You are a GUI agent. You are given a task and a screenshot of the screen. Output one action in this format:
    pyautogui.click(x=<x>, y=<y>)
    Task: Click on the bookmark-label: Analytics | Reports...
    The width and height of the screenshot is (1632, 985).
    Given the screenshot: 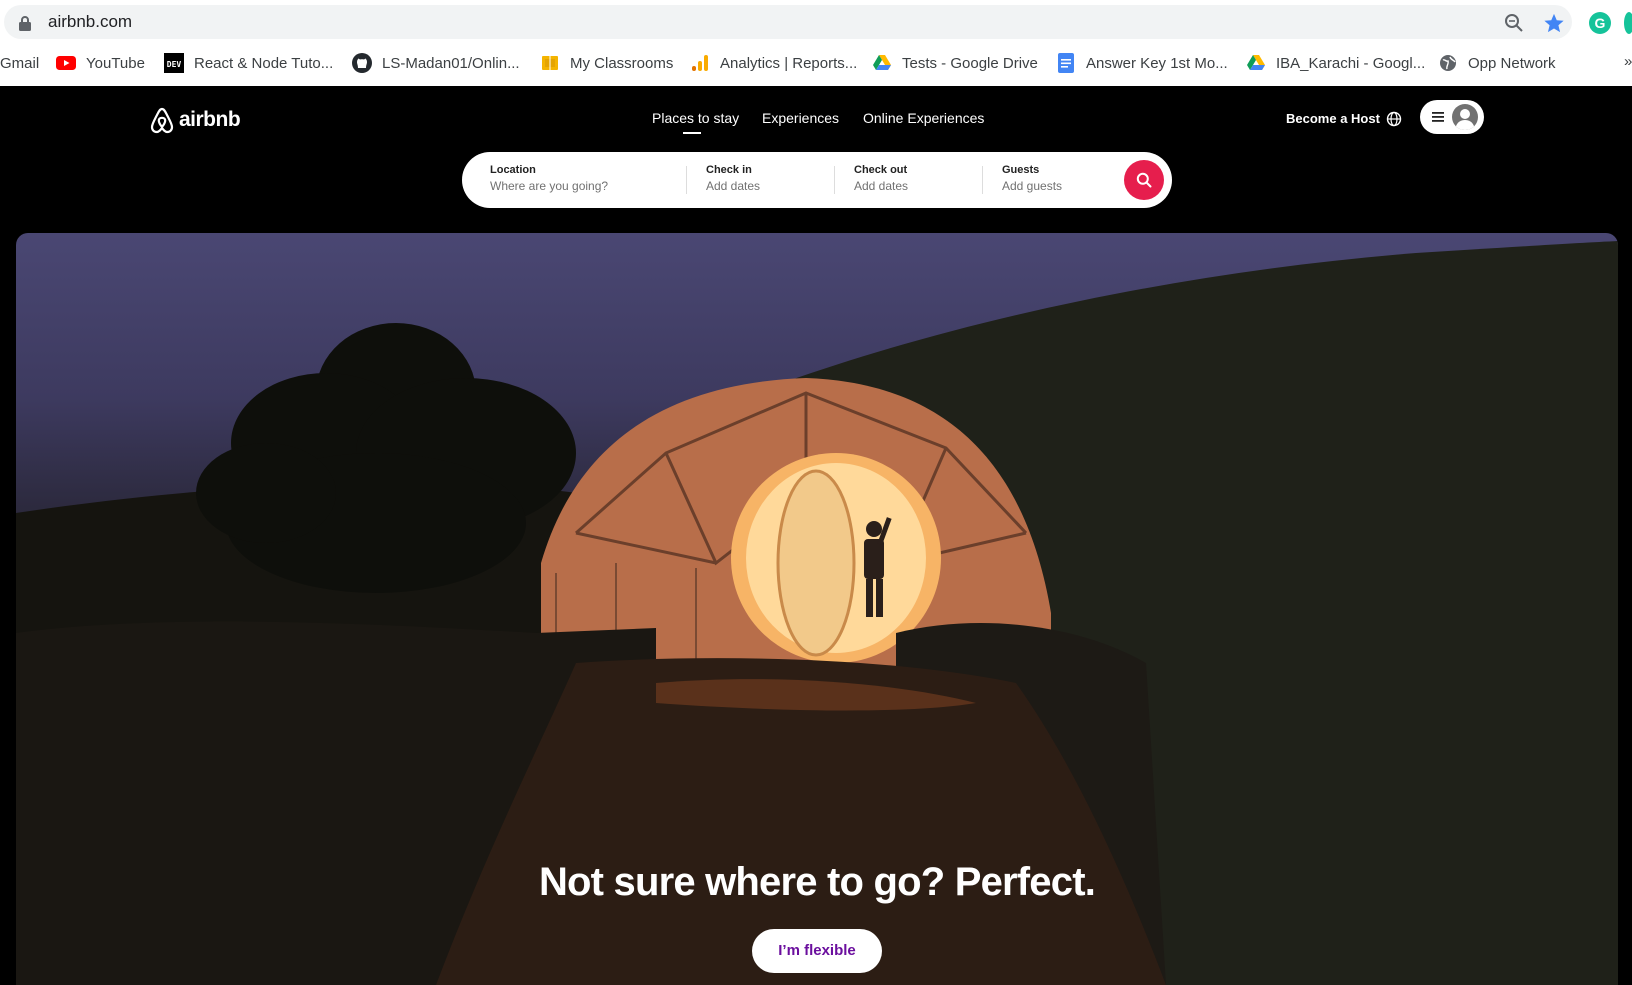 What is the action you would take?
    pyautogui.click(x=789, y=63)
    